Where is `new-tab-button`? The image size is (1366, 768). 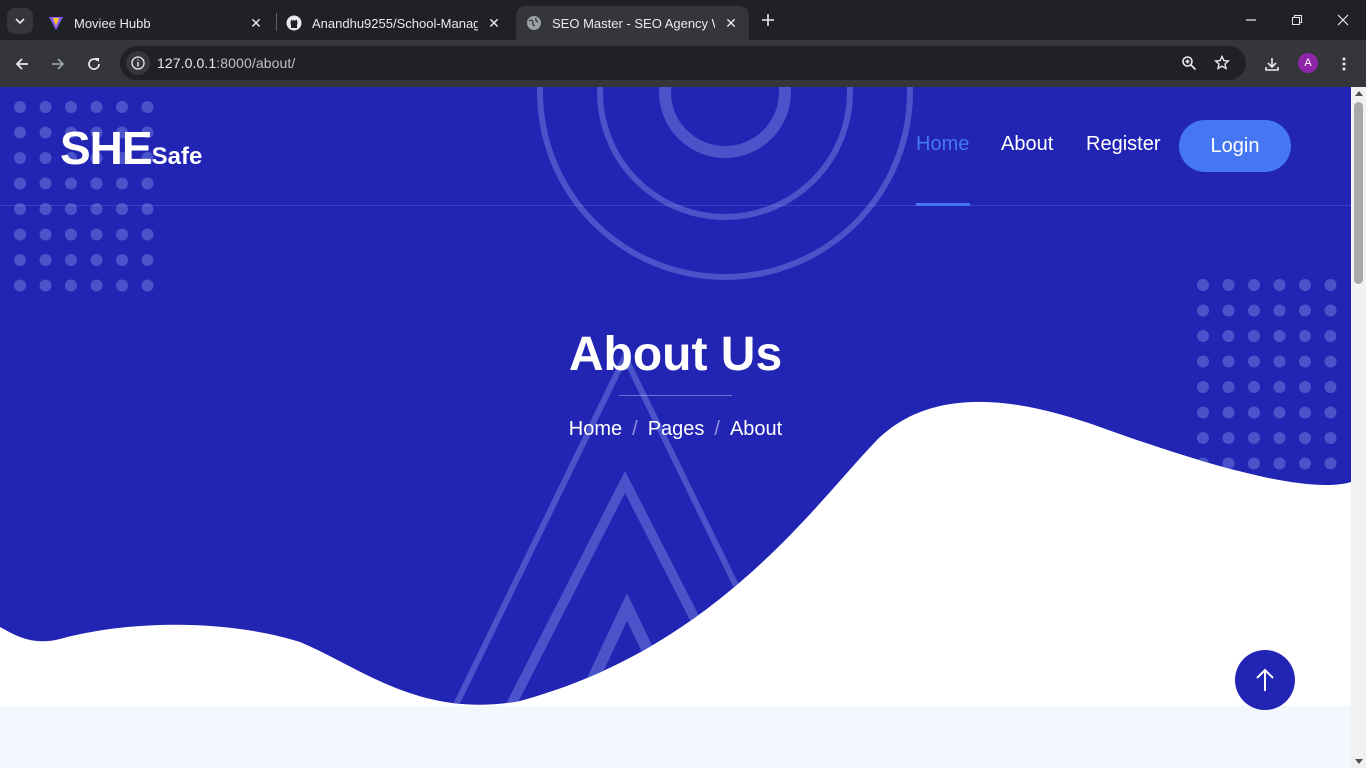
new-tab-button is located at coordinates (768, 20).